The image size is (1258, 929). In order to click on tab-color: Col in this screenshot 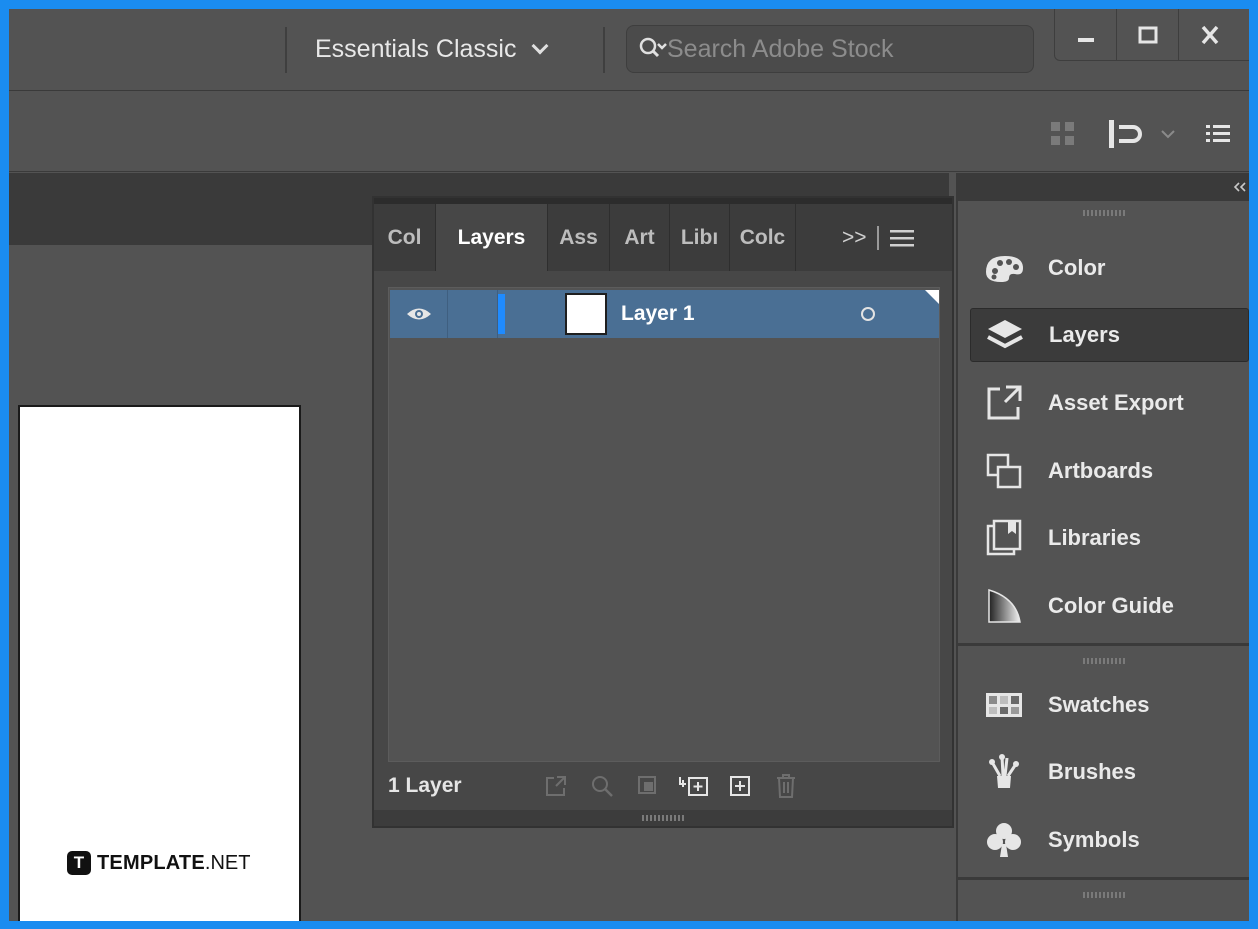, I will do `click(405, 237)`.